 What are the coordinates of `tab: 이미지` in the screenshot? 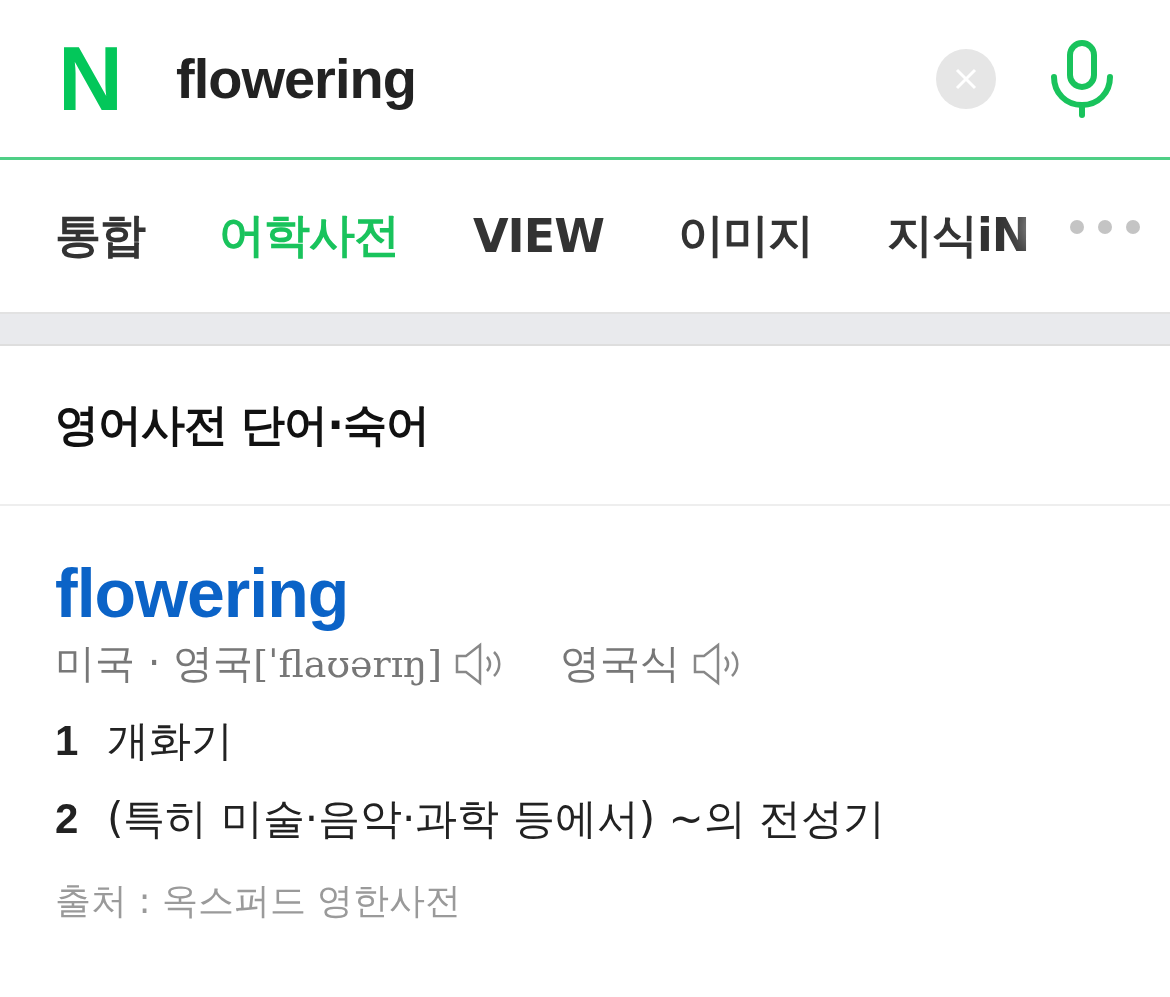 It's located at (745, 236).